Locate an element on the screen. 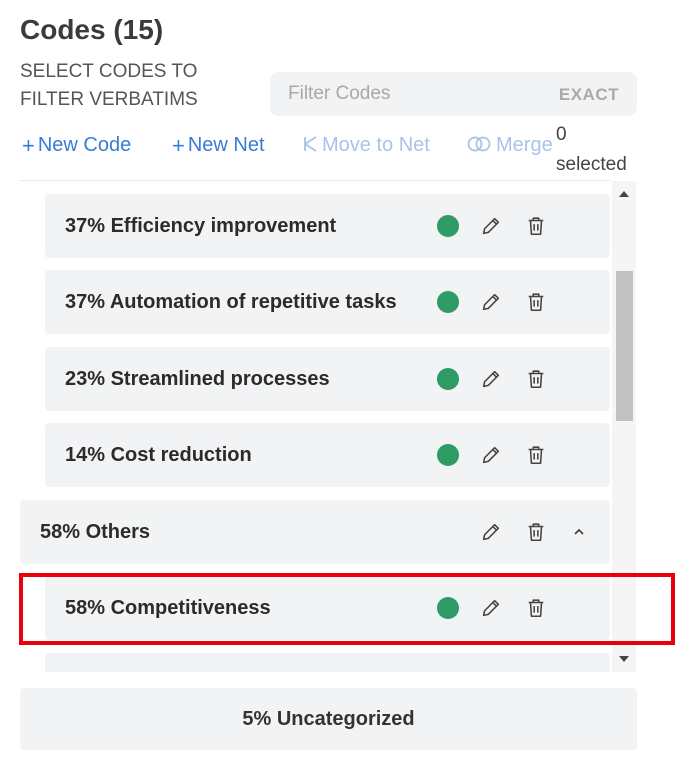  merge-icon is located at coordinates (480, 145).